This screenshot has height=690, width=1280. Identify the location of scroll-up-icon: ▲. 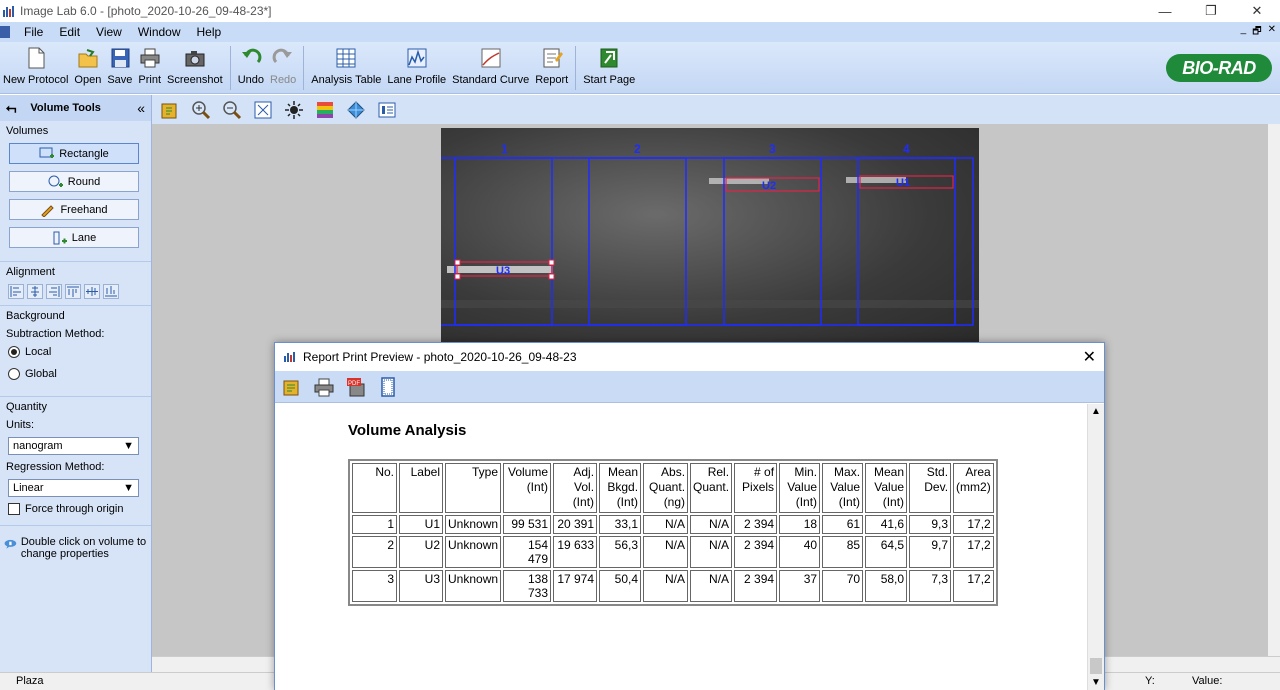
(1096, 411).